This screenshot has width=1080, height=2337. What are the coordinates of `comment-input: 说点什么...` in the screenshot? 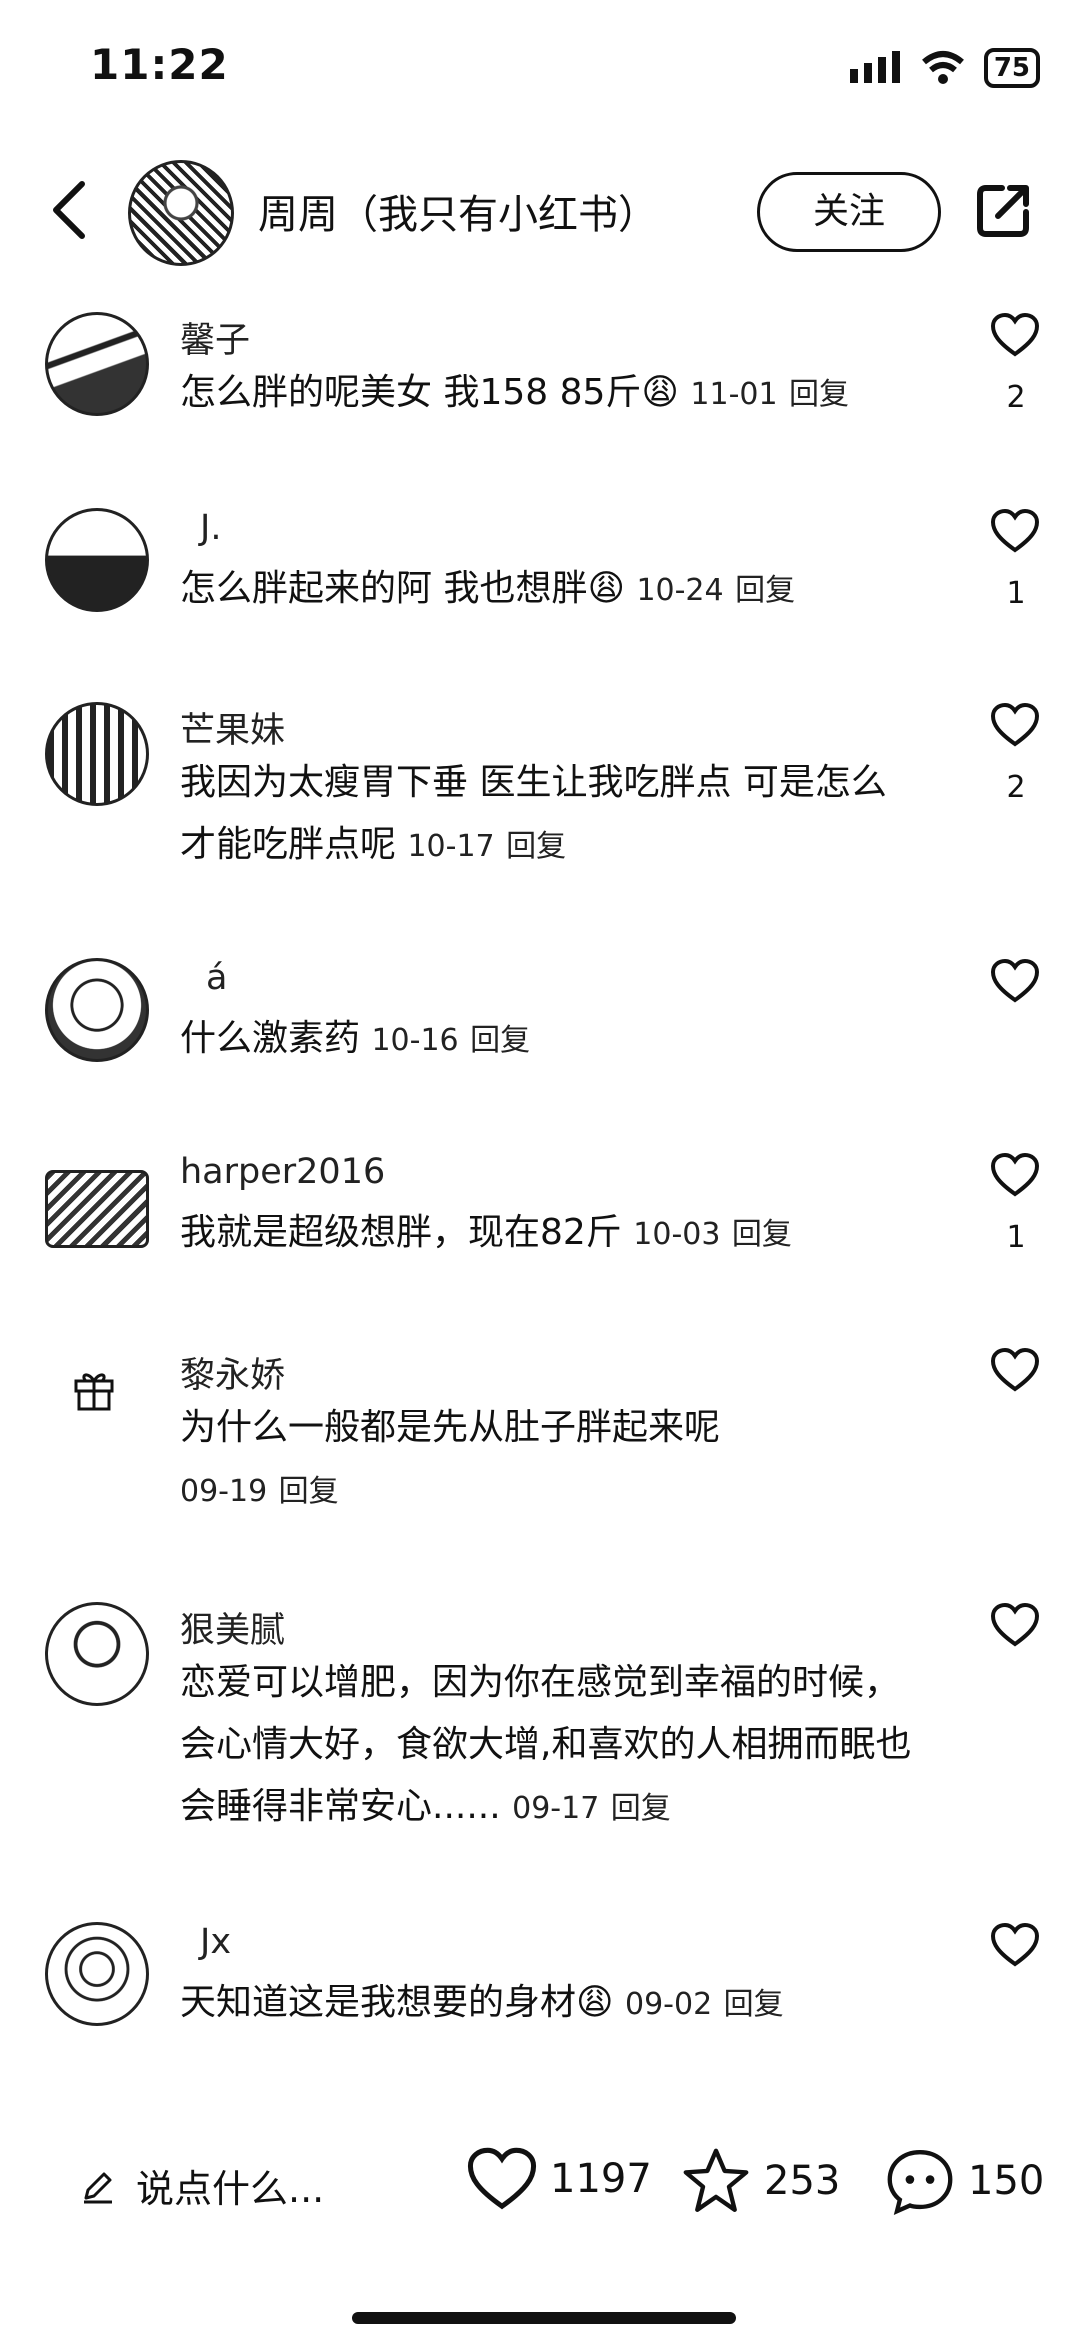 It's located at (202, 2185).